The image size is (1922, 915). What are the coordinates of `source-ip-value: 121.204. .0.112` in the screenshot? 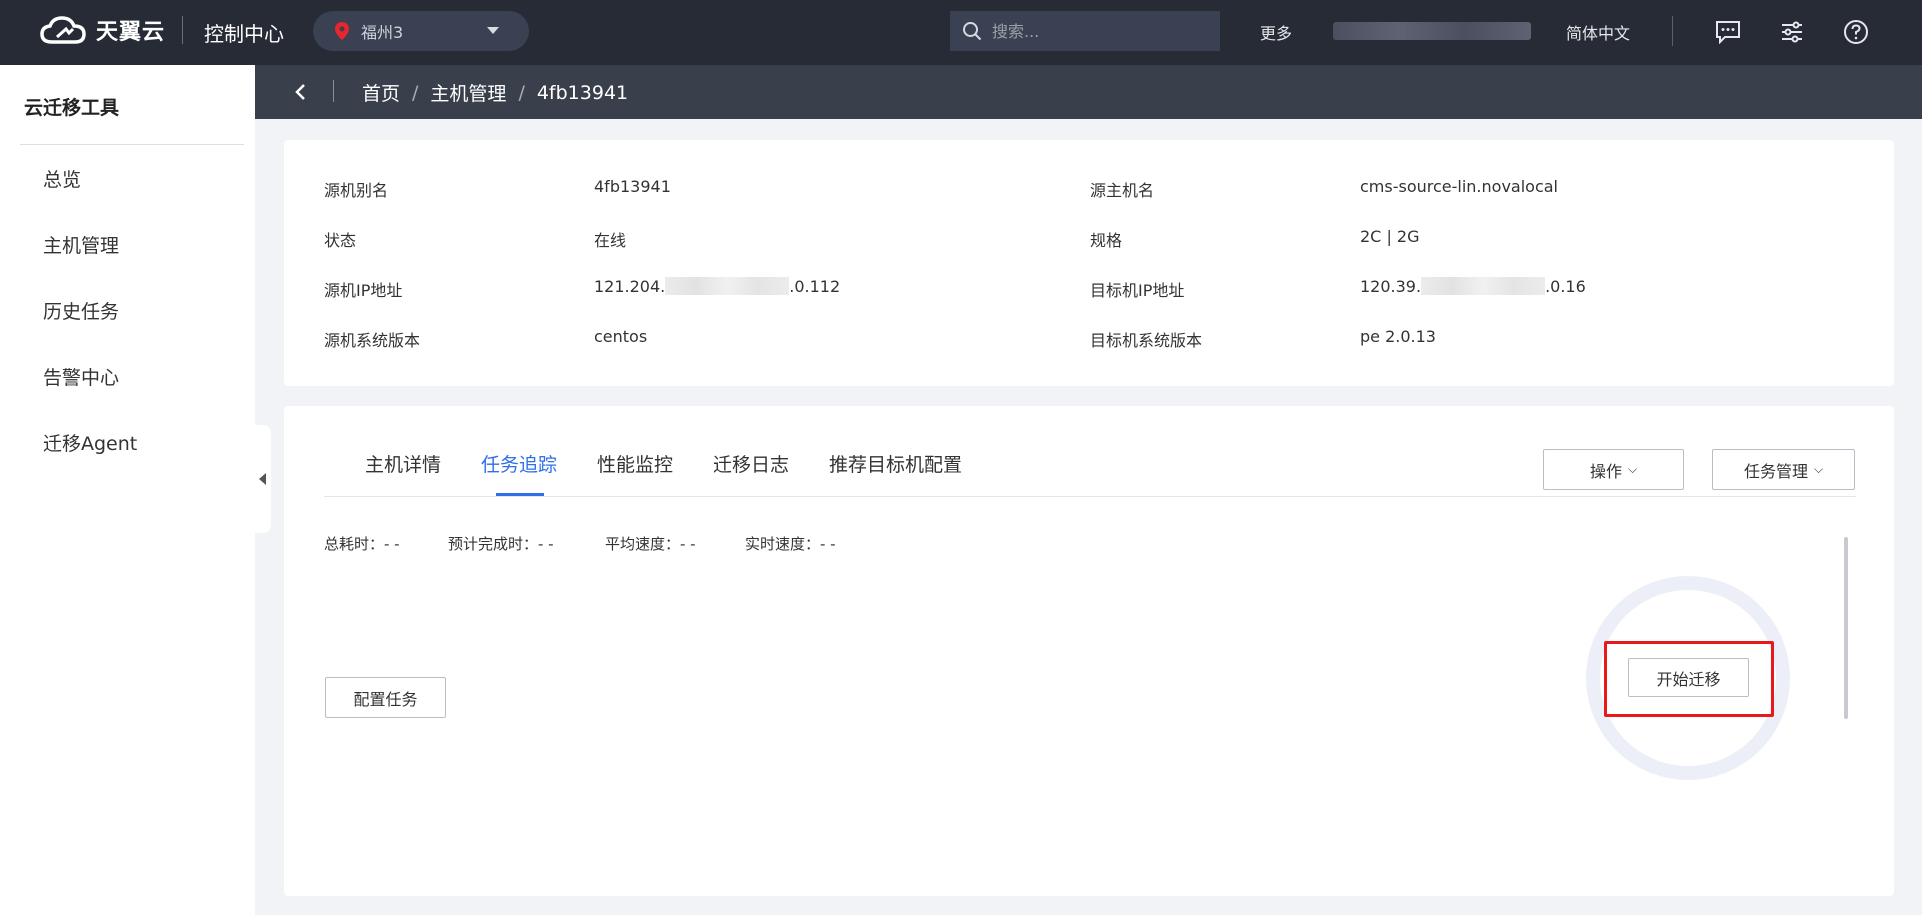 It's located at (717, 286).